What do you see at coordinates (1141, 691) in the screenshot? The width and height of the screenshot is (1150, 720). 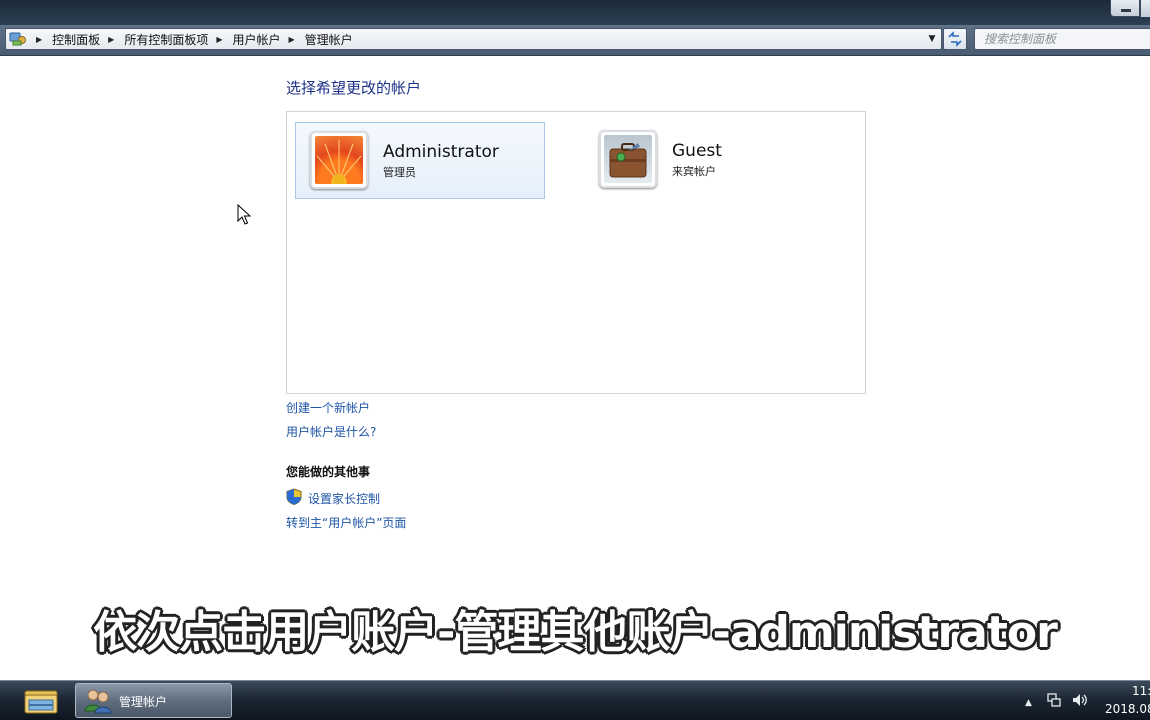 I see `clock-time: 11:` at bounding box center [1141, 691].